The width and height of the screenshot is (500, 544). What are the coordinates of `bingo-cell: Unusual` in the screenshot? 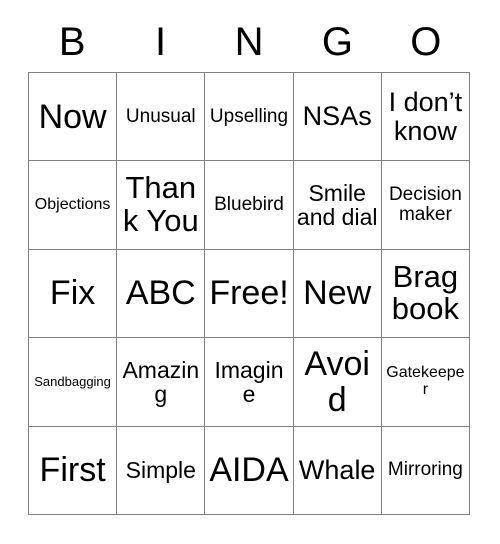 It's located at (161, 117).